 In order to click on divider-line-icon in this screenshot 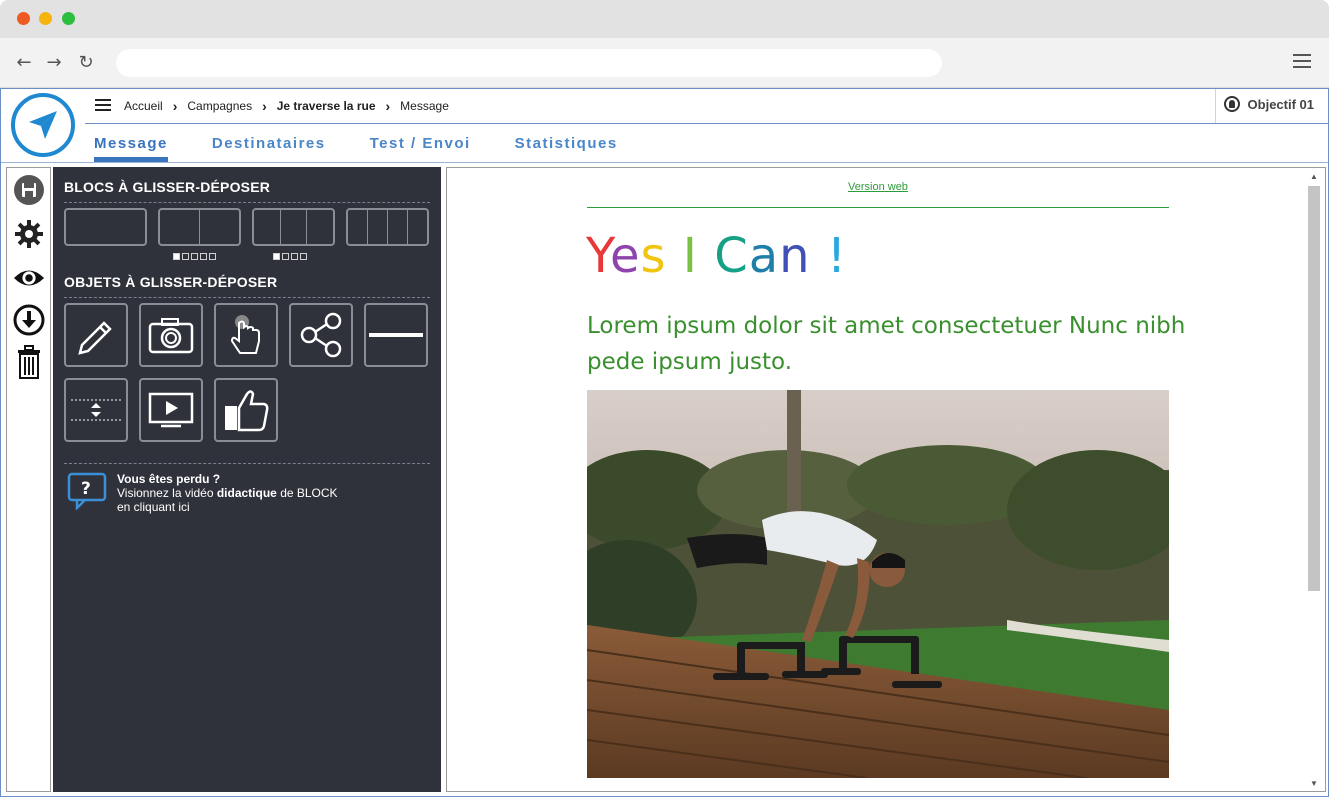, I will do `click(396, 335)`.